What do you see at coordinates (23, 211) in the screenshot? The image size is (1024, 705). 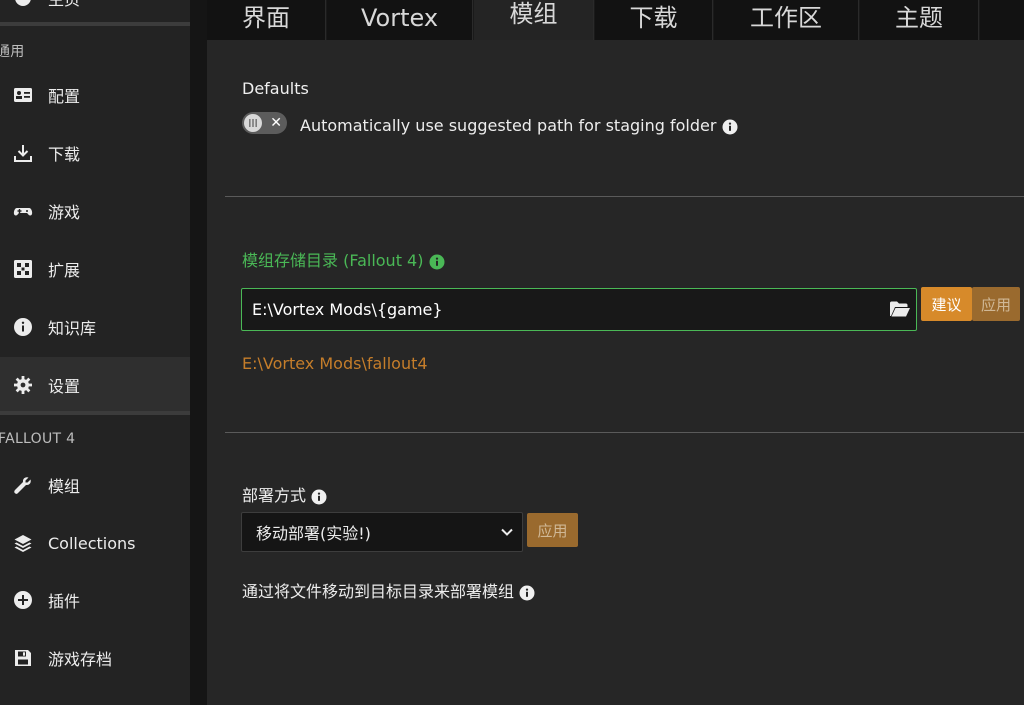 I see `gamepad-icon` at bounding box center [23, 211].